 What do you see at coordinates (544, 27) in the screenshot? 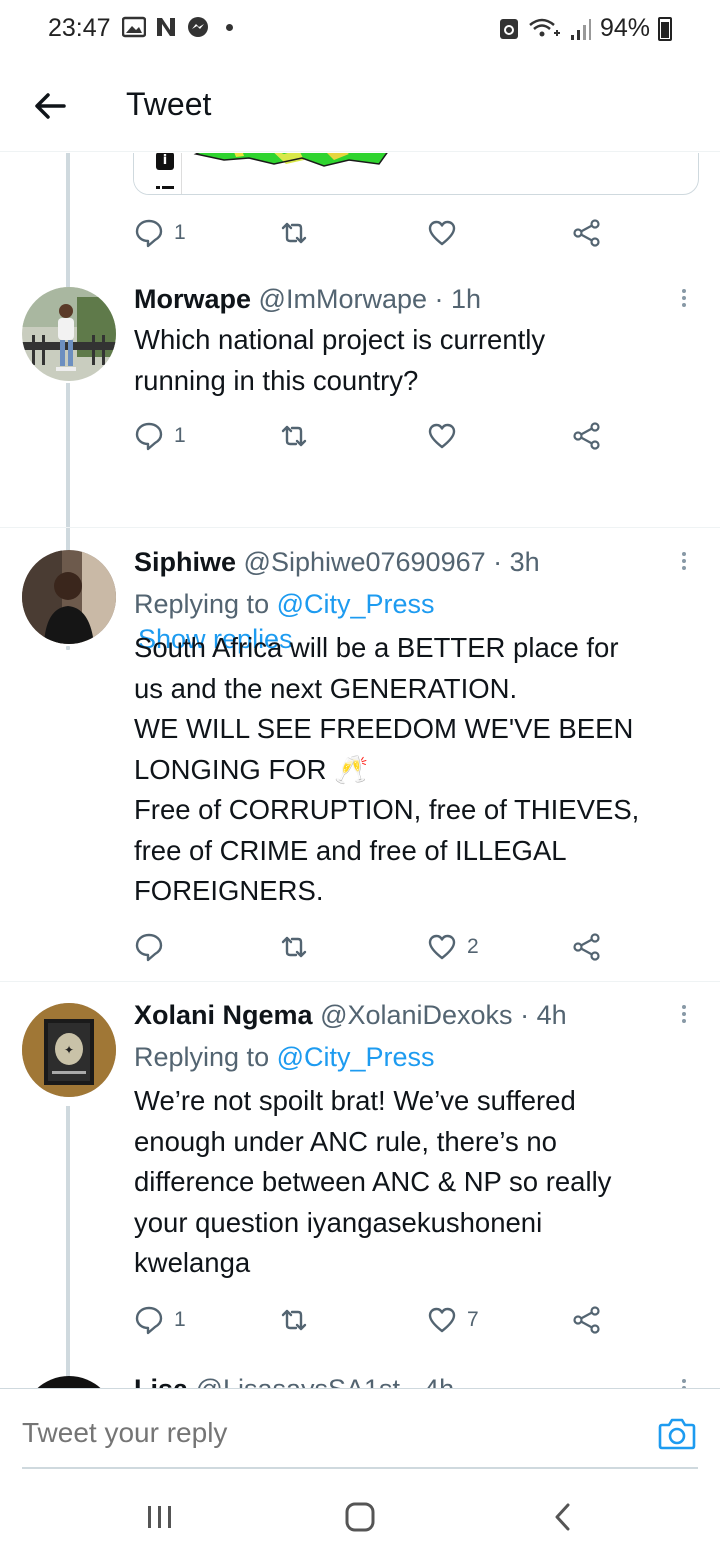
I see `wifi-icon` at bounding box center [544, 27].